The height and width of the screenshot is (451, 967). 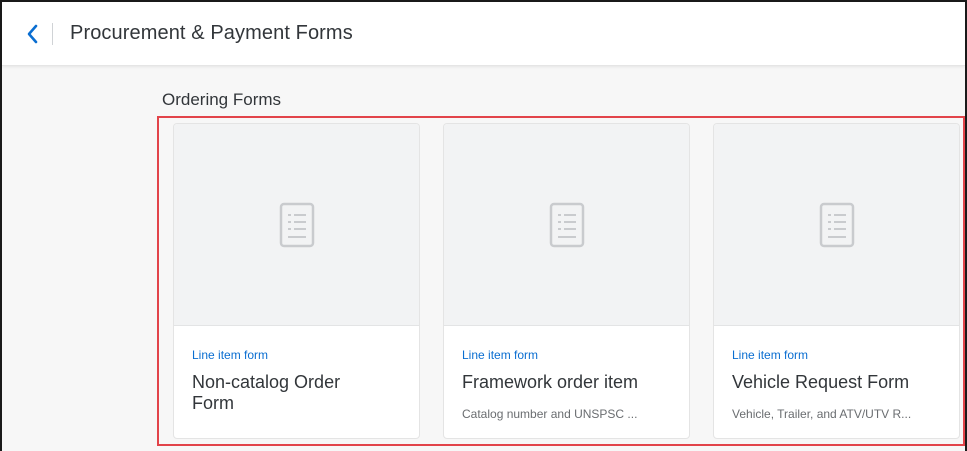 I want to click on back-button, so click(x=32, y=34).